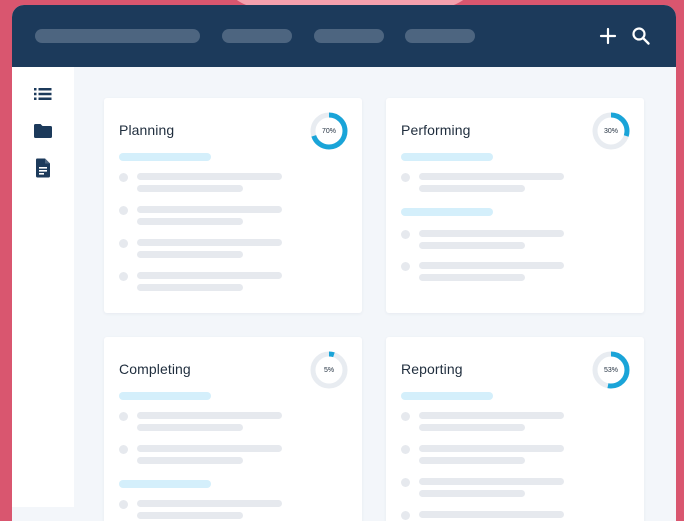 The width and height of the screenshot is (684, 521). I want to click on card-title: Planning, so click(147, 130).